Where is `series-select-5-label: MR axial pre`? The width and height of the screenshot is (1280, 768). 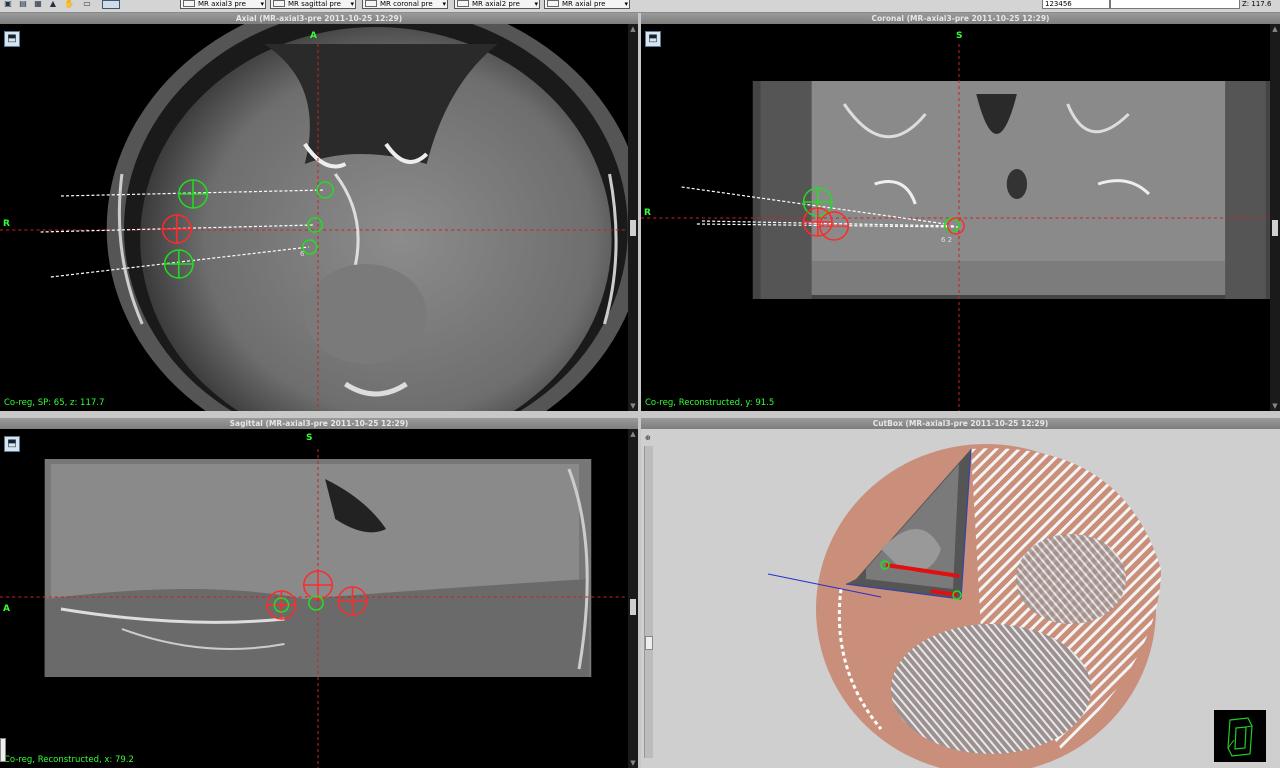 series-select-5-label: MR axial pre is located at coordinates (584, 4).